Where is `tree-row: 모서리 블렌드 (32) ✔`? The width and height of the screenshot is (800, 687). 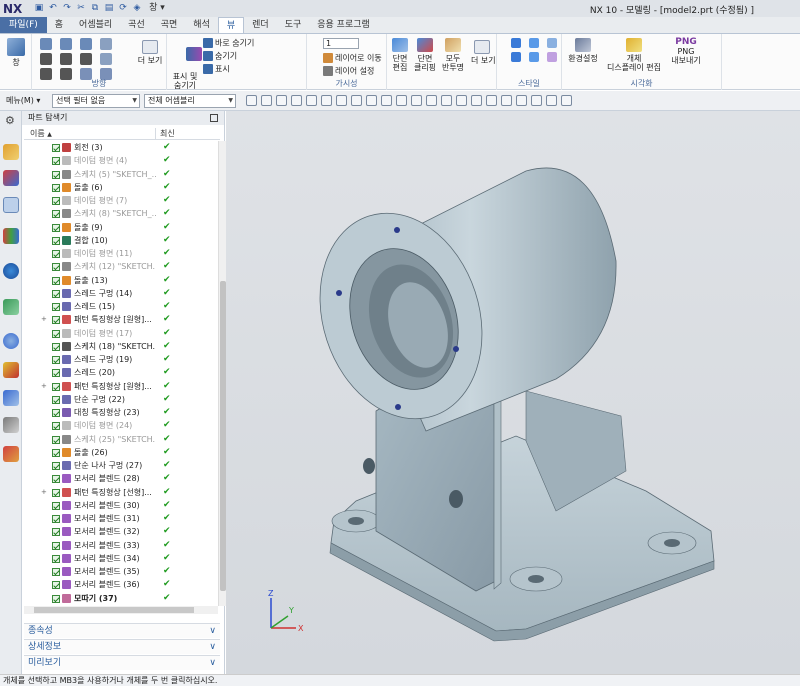 tree-row: 모서리 블렌드 (32) ✔ is located at coordinates (119, 531).